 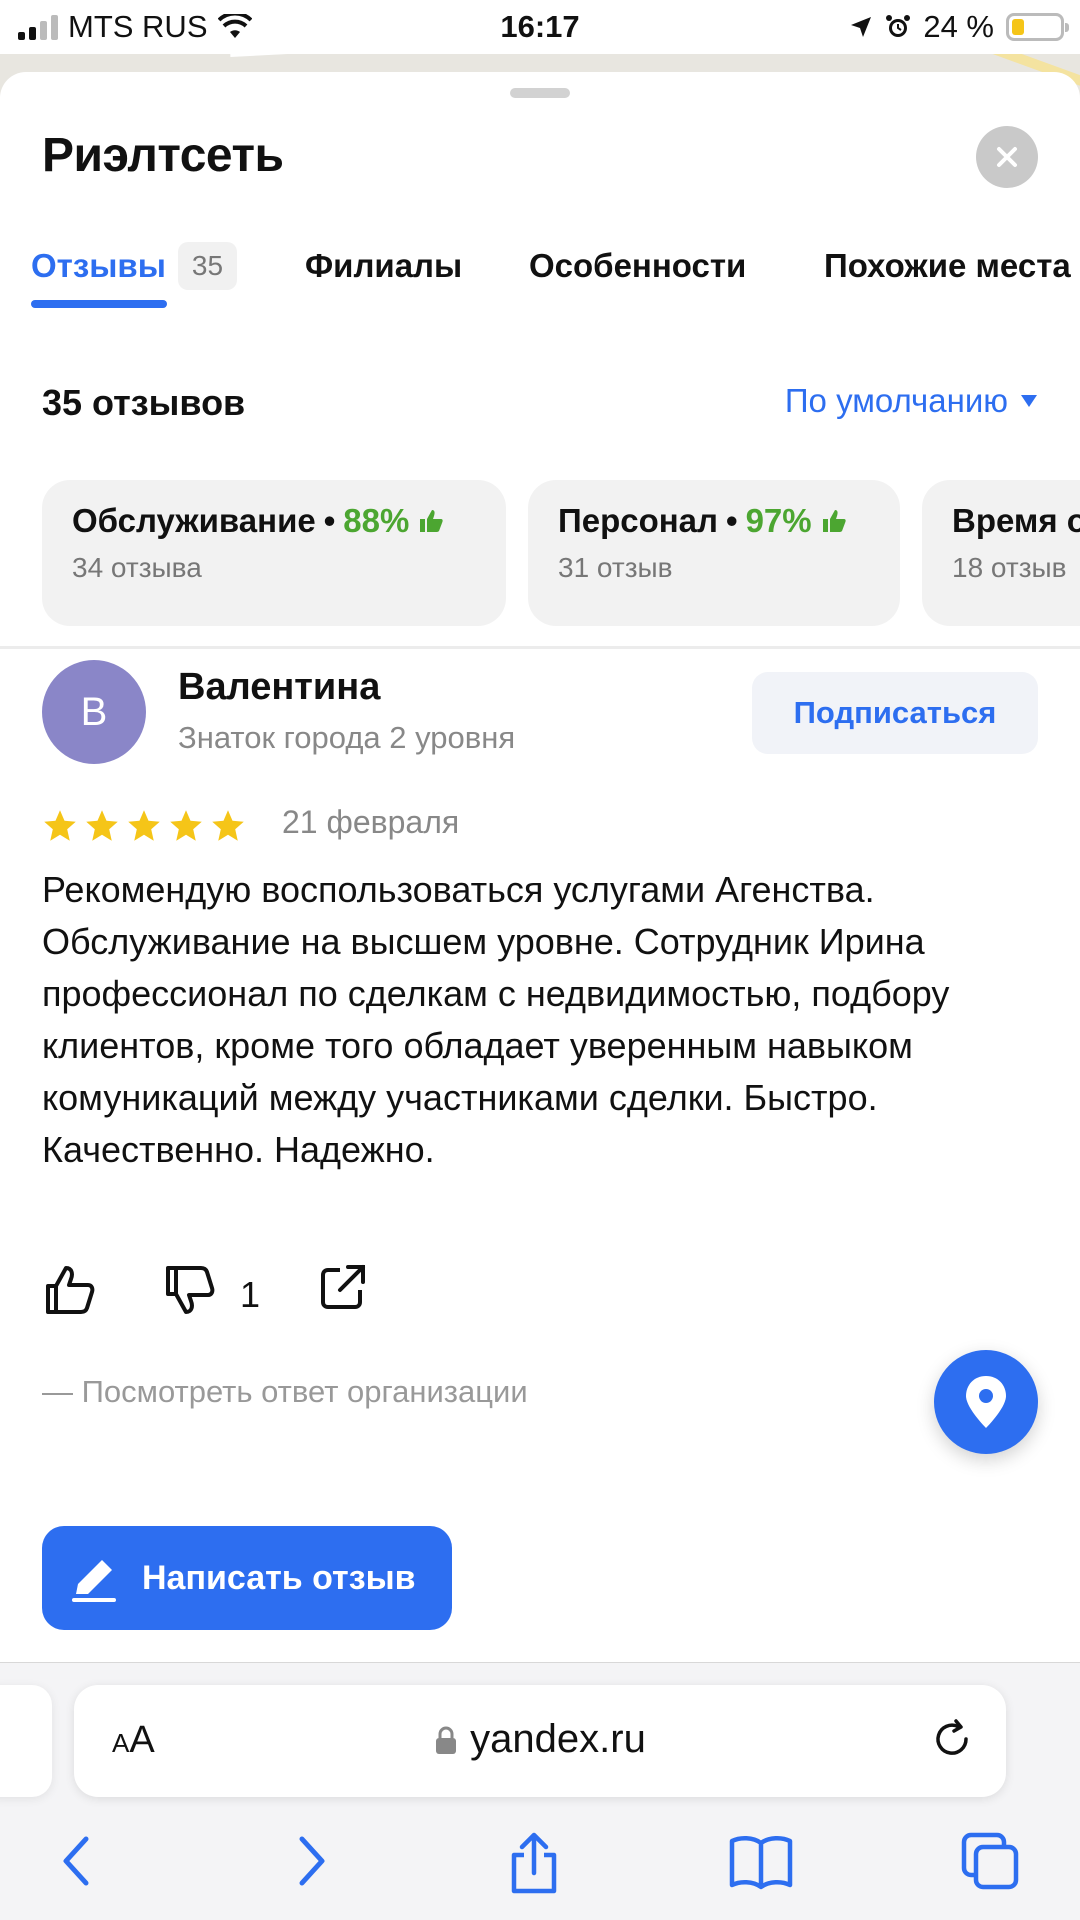 I want to click on active-tab-indicator, so click(x=99, y=304).